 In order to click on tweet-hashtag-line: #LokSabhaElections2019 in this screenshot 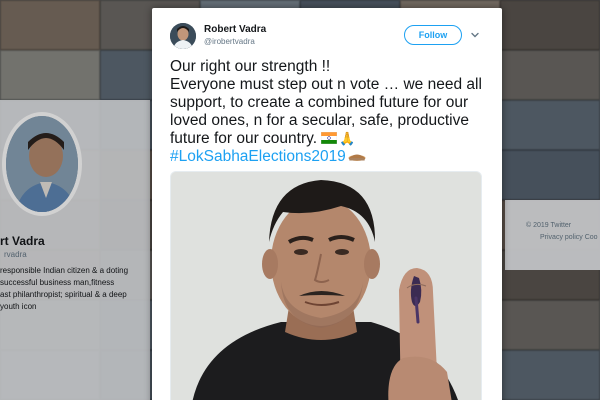, I will do `click(330, 157)`.